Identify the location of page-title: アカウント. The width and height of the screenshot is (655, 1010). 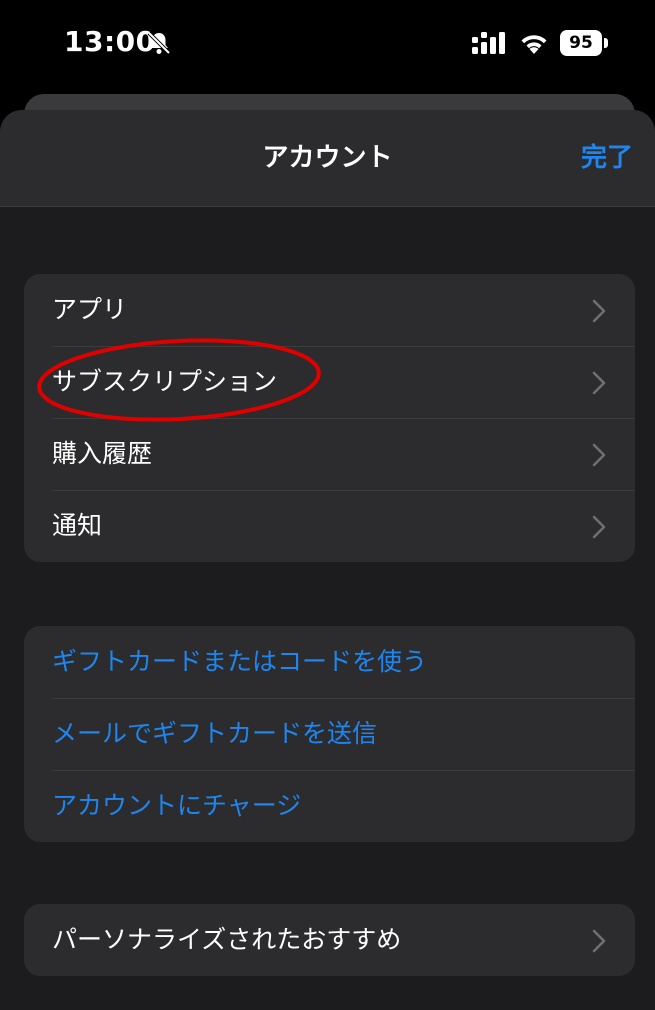
(327, 158).